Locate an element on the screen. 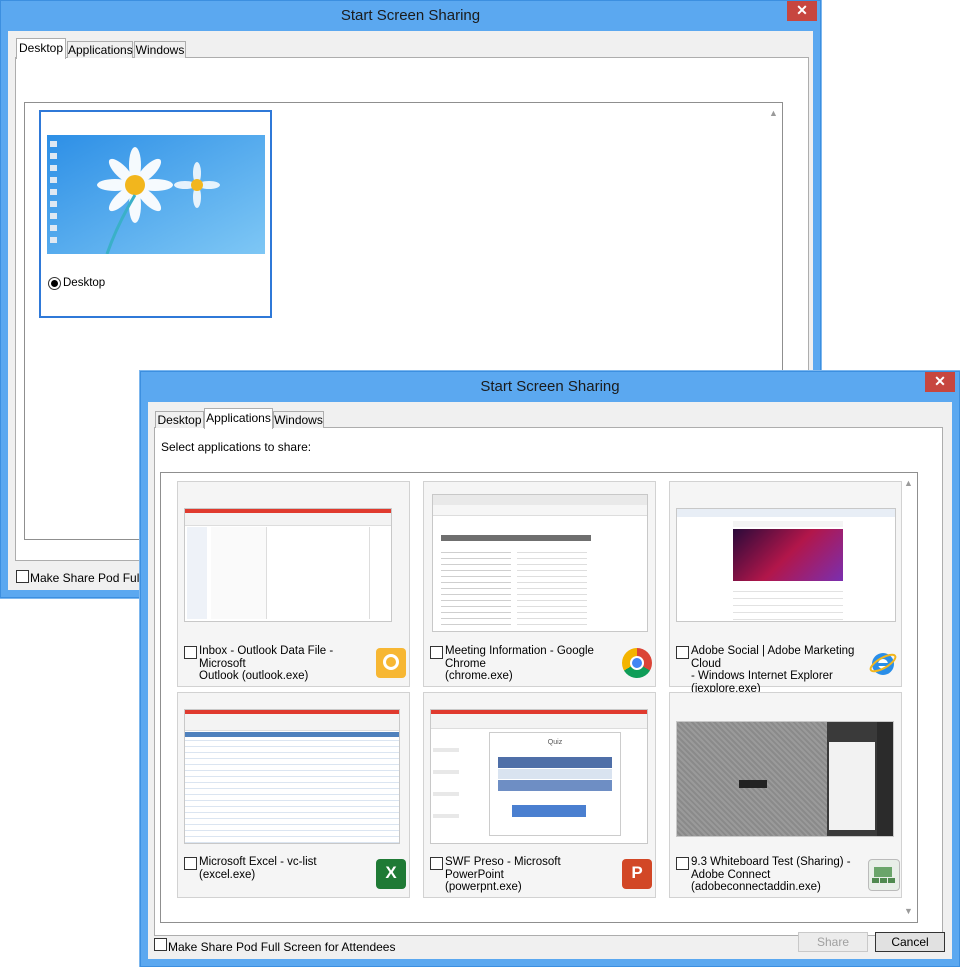 Image resolution: width=960 pixels, height=967 pixels. instruction-text: Select applications to share: is located at coordinates (236, 447).